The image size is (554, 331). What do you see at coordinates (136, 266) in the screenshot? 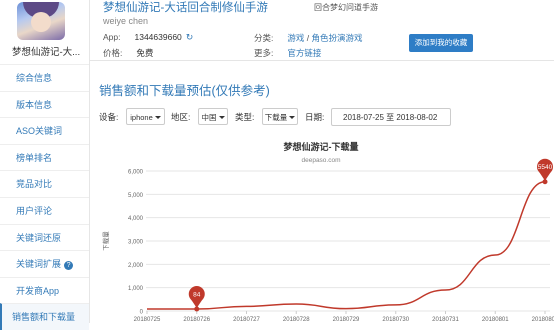
I see `y-tick-label: 2,000` at bounding box center [136, 266].